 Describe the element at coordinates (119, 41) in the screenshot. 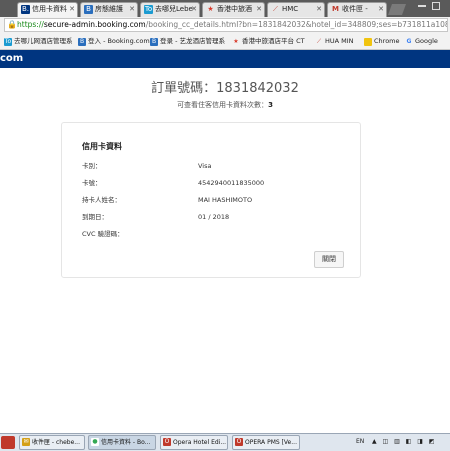

I see `bookmark-label: 登入 - Booking.com` at that location.